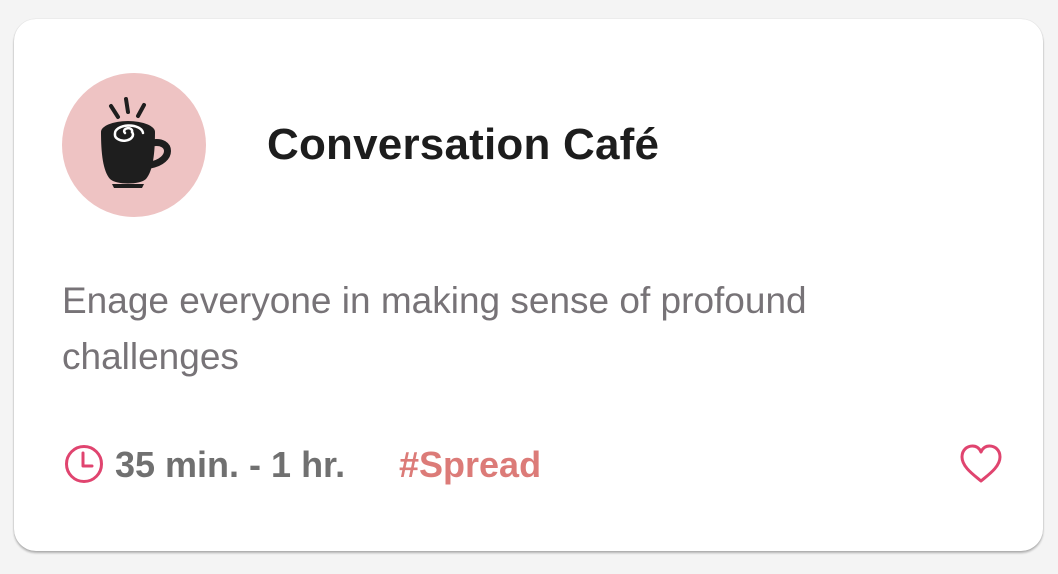  What do you see at coordinates (470, 465) in the screenshot?
I see `tag-label: #Spread` at bounding box center [470, 465].